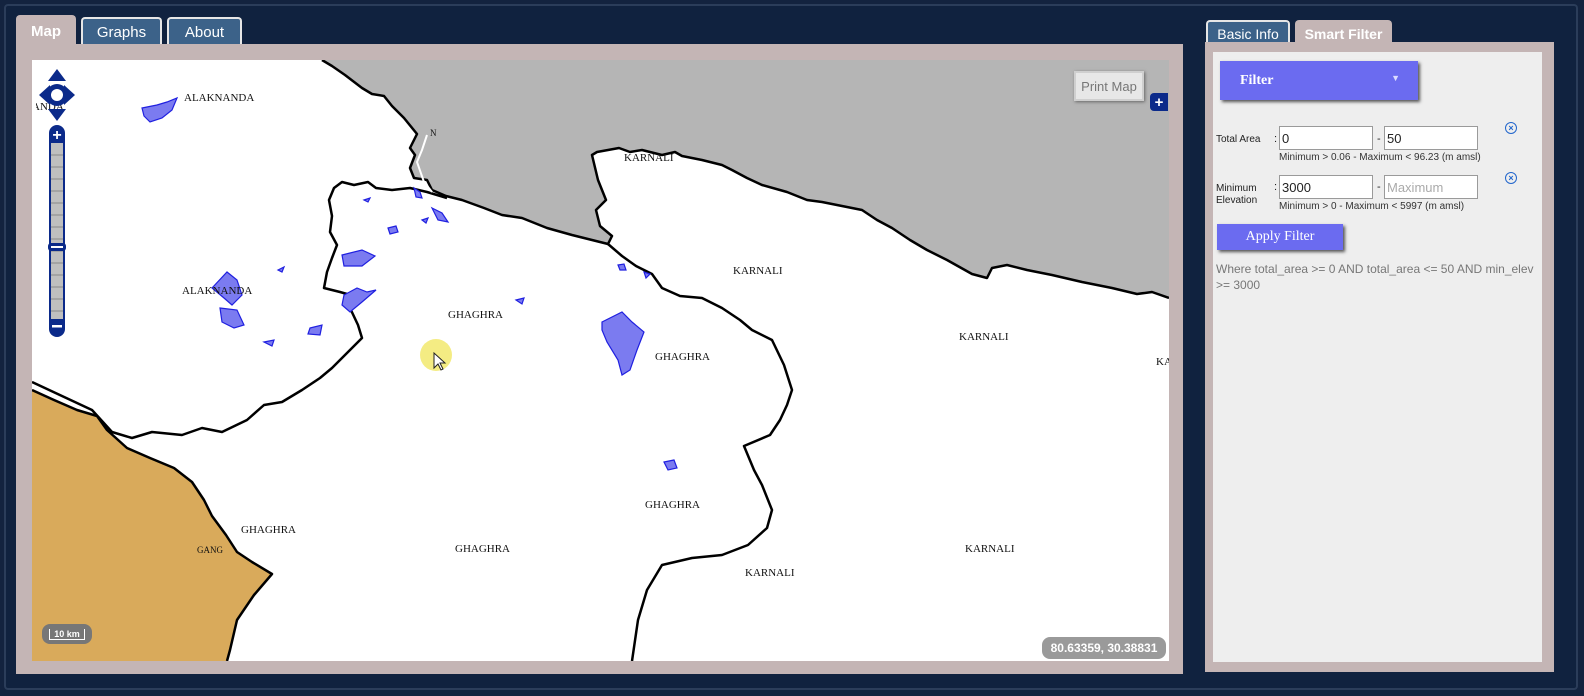 This screenshot has width=1584, height=696. I want to click on pan-right-icon, so click(69, 95).